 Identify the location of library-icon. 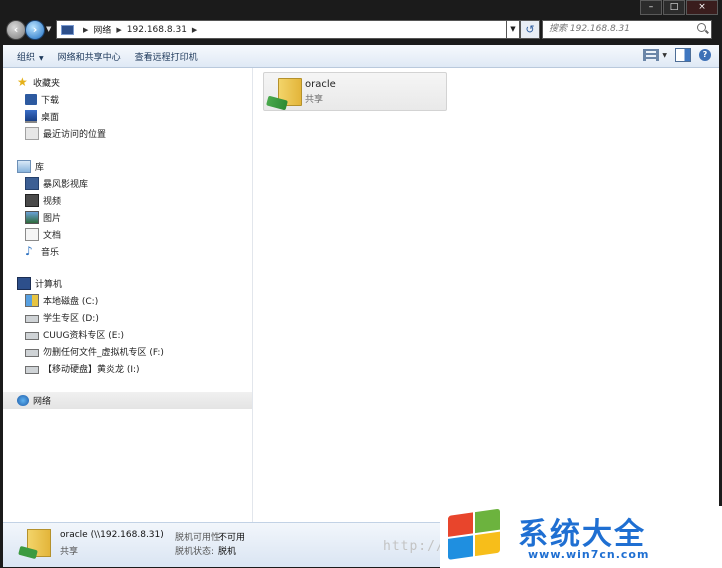
(24, 166).